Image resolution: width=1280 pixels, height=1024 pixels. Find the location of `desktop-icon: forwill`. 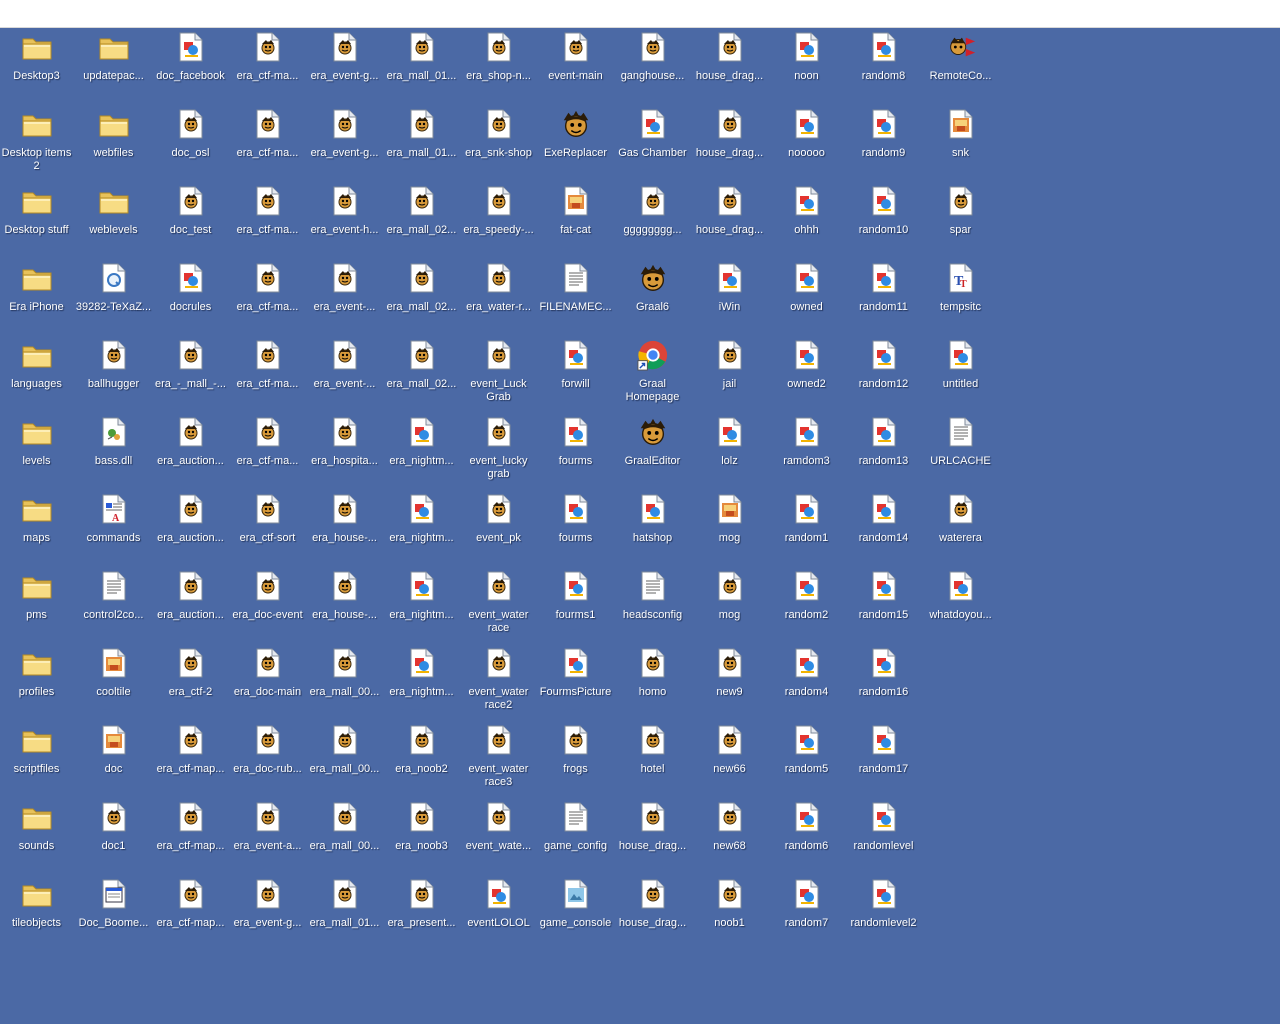

desktop-icon: forwill is located at coordinates (575, 373).